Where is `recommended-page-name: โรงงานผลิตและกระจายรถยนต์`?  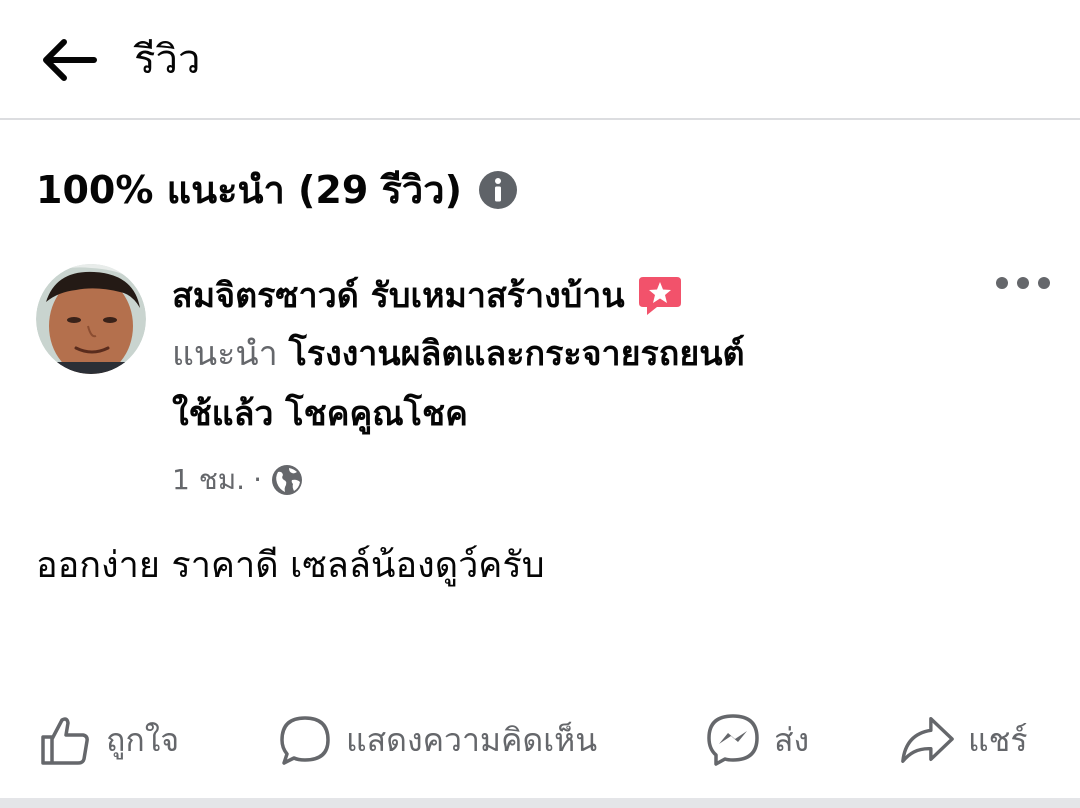
recommended-page-name: โรงงานผลิตและกระจายรถยนต์ is located at coordinates (517, 354).